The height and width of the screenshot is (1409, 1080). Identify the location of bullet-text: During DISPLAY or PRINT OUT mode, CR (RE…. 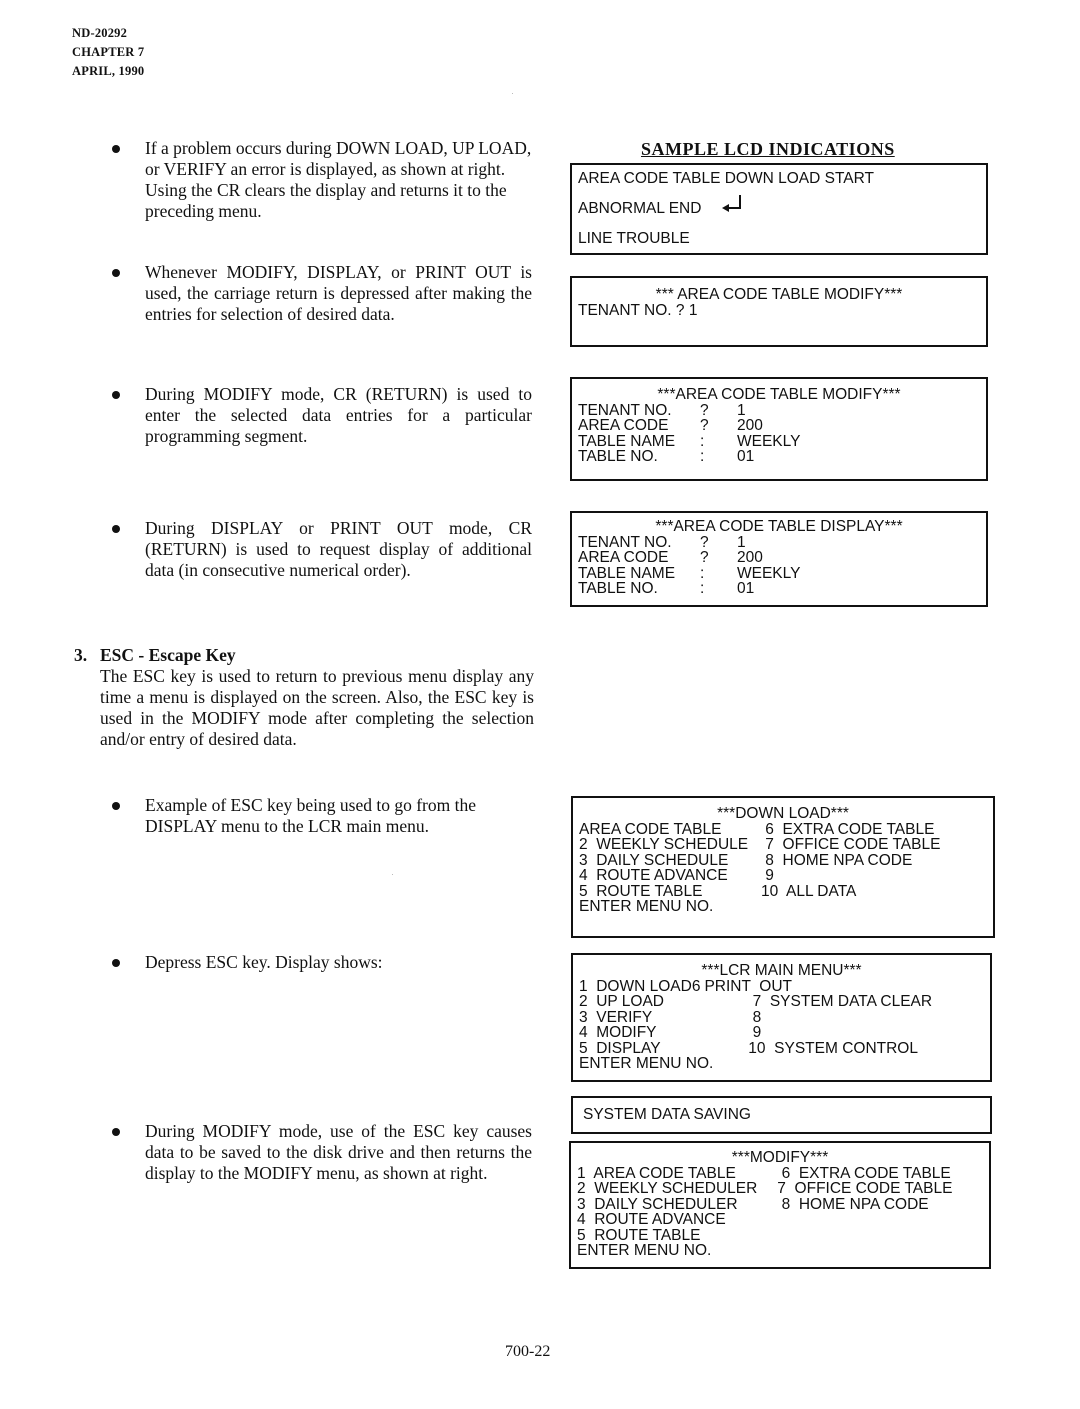
(338, 549).